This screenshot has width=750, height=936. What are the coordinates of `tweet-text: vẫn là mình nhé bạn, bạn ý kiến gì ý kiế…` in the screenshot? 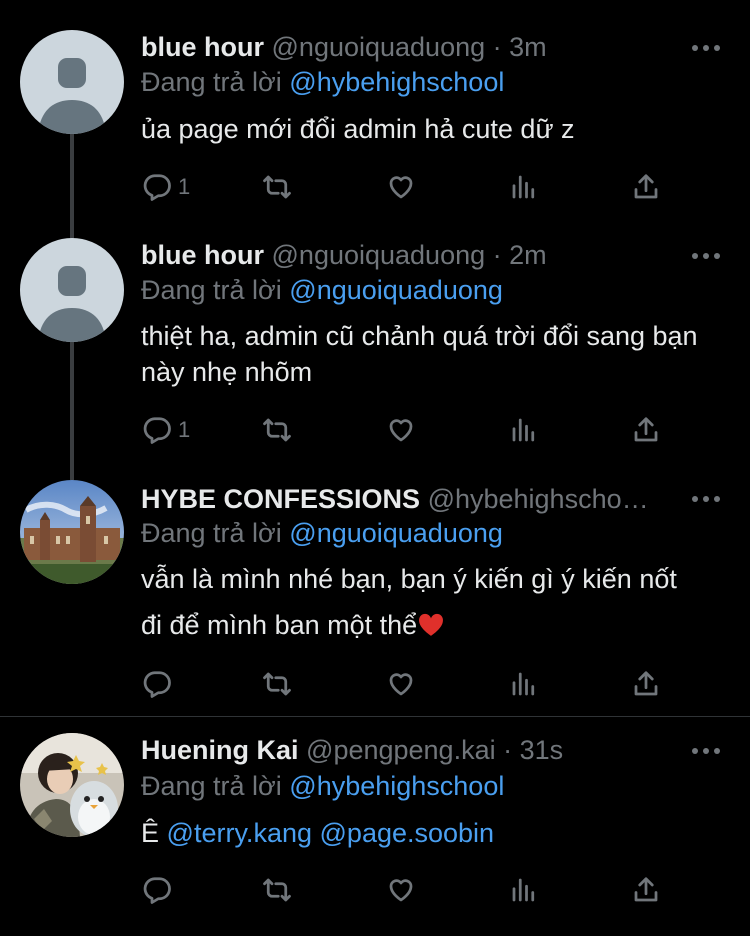 It's located at (431, 602).